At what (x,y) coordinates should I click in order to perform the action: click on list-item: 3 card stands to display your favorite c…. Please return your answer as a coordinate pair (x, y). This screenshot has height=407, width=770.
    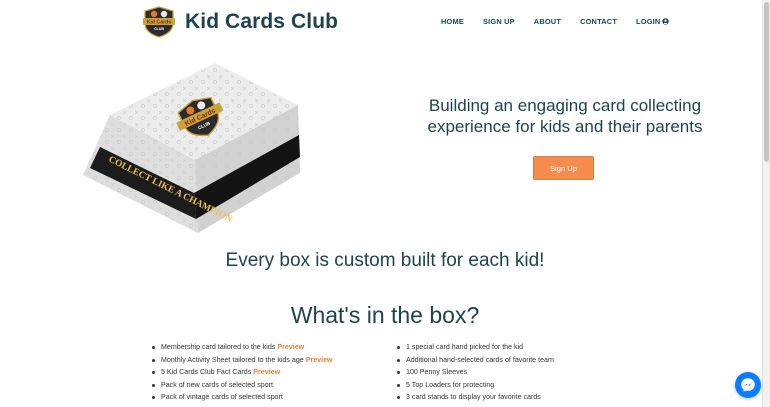
    Looking at the image, I should click on (475, 397).